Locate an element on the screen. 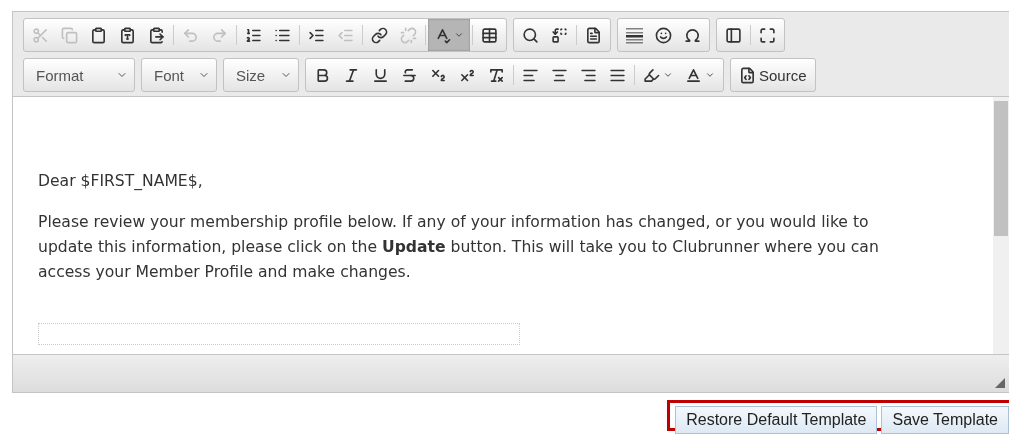  italic-icon is located at coordinates (351, 75).